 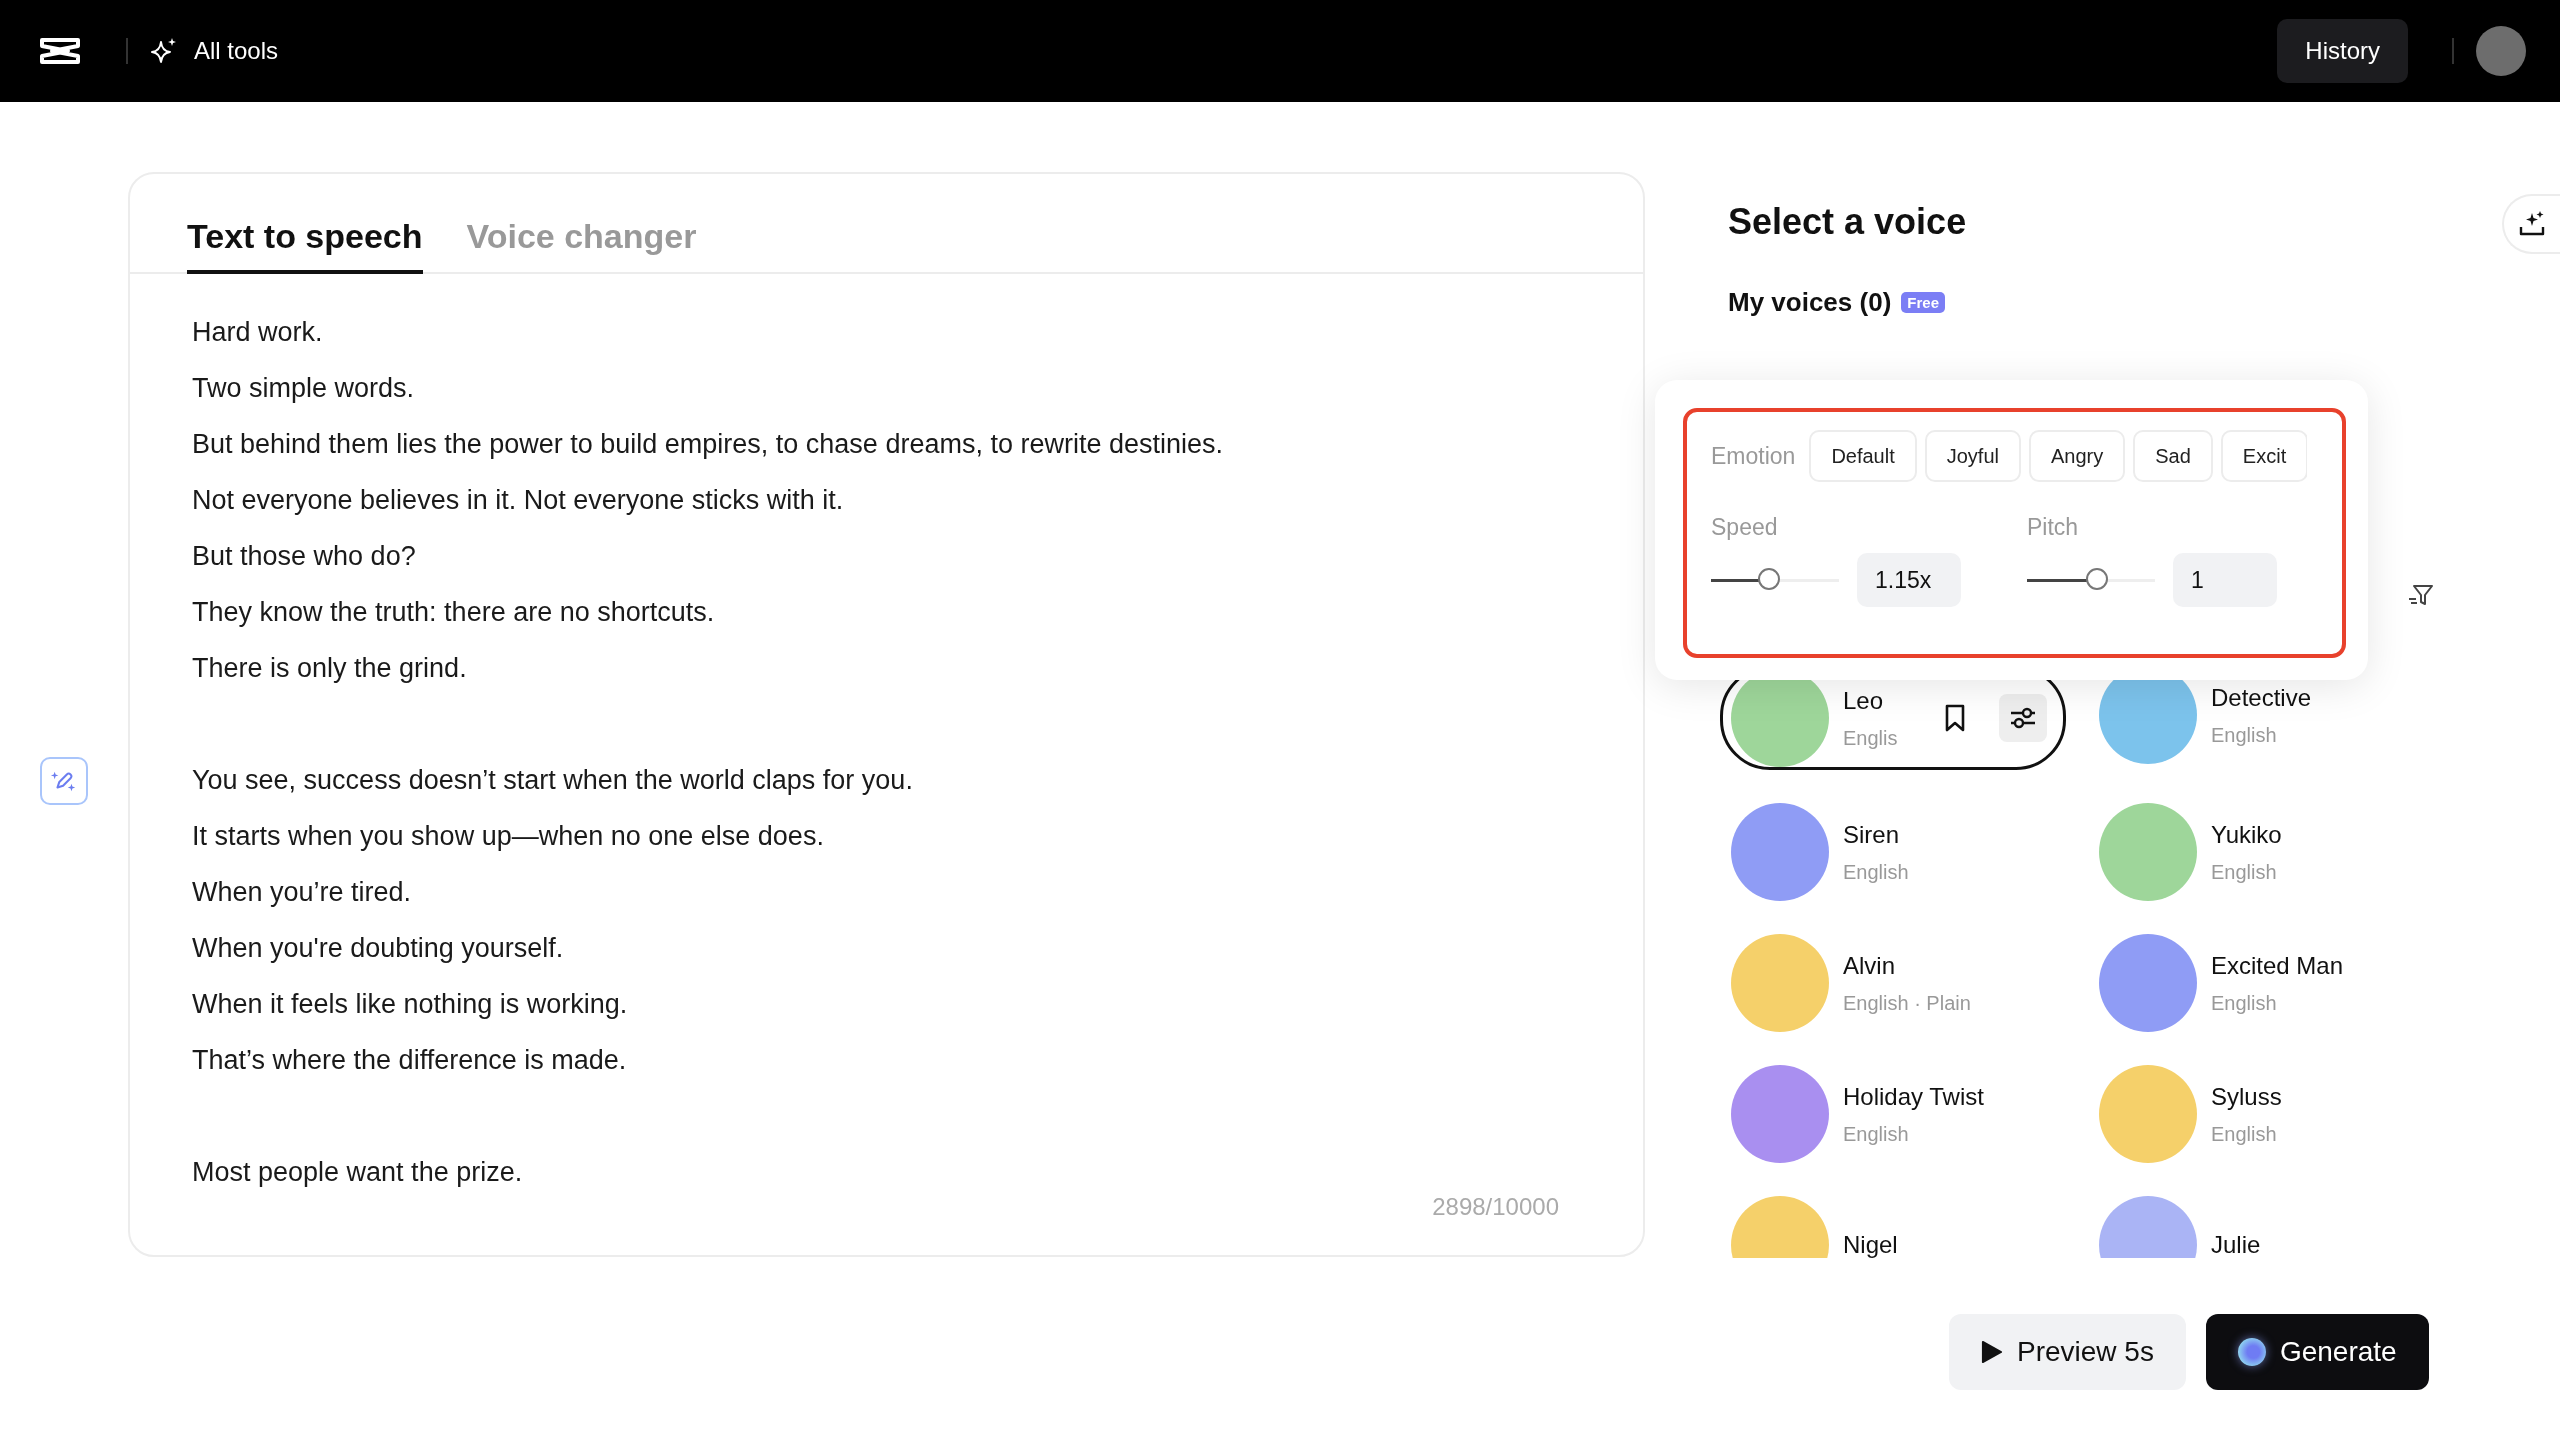 What do you see at coordinates (2264, 456) in the screenshot?
I see `emotion-chip: Excit` at bounding box center [2264, 456].